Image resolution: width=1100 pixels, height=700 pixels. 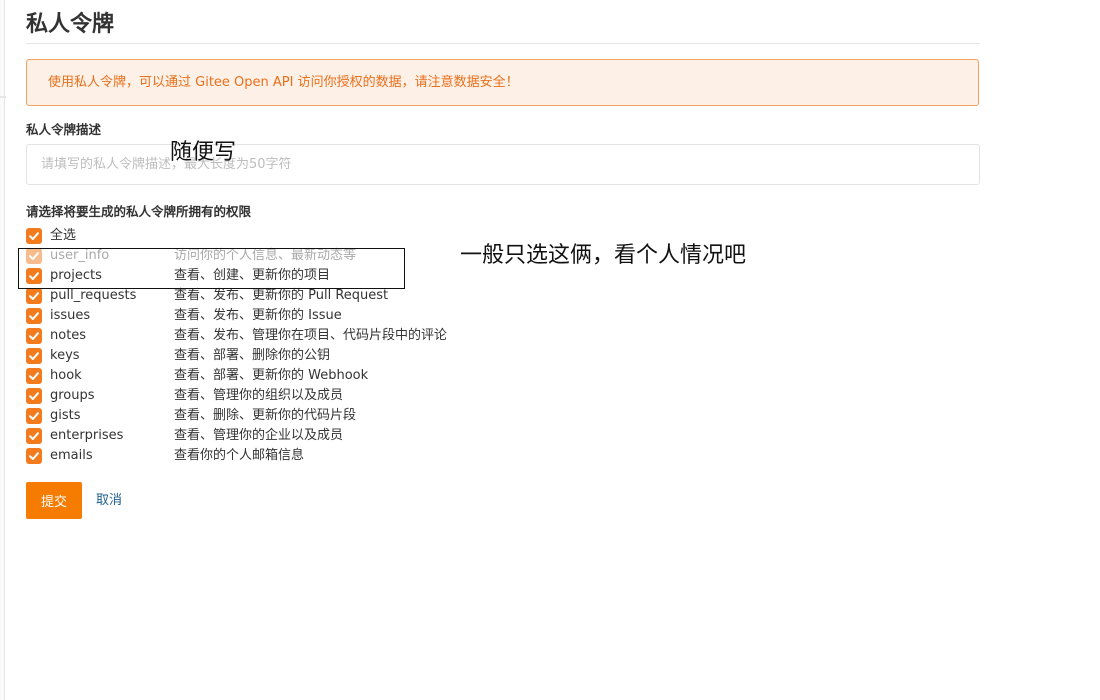 I want to click on permission-row-pull-requests: pull_requests 查看、发布、更新你的 Pull Request, so click(x=326, y=296).